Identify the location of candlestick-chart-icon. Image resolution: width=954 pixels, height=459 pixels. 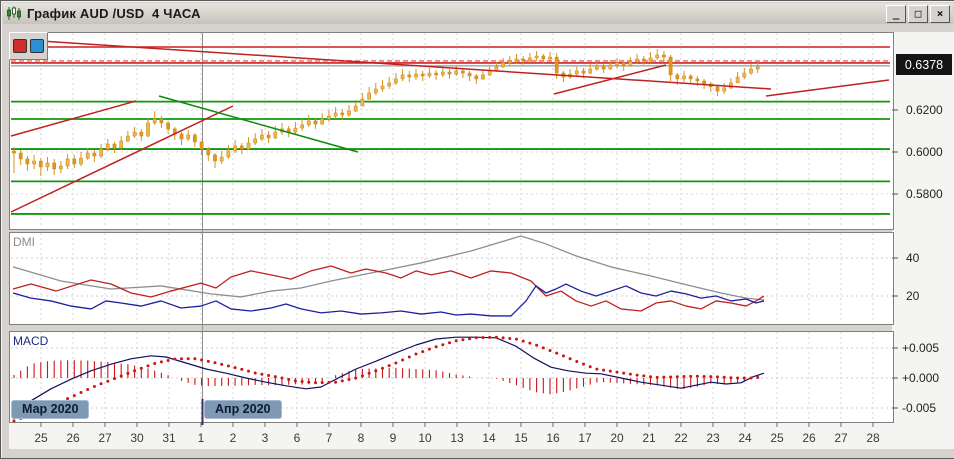
(14, 13).